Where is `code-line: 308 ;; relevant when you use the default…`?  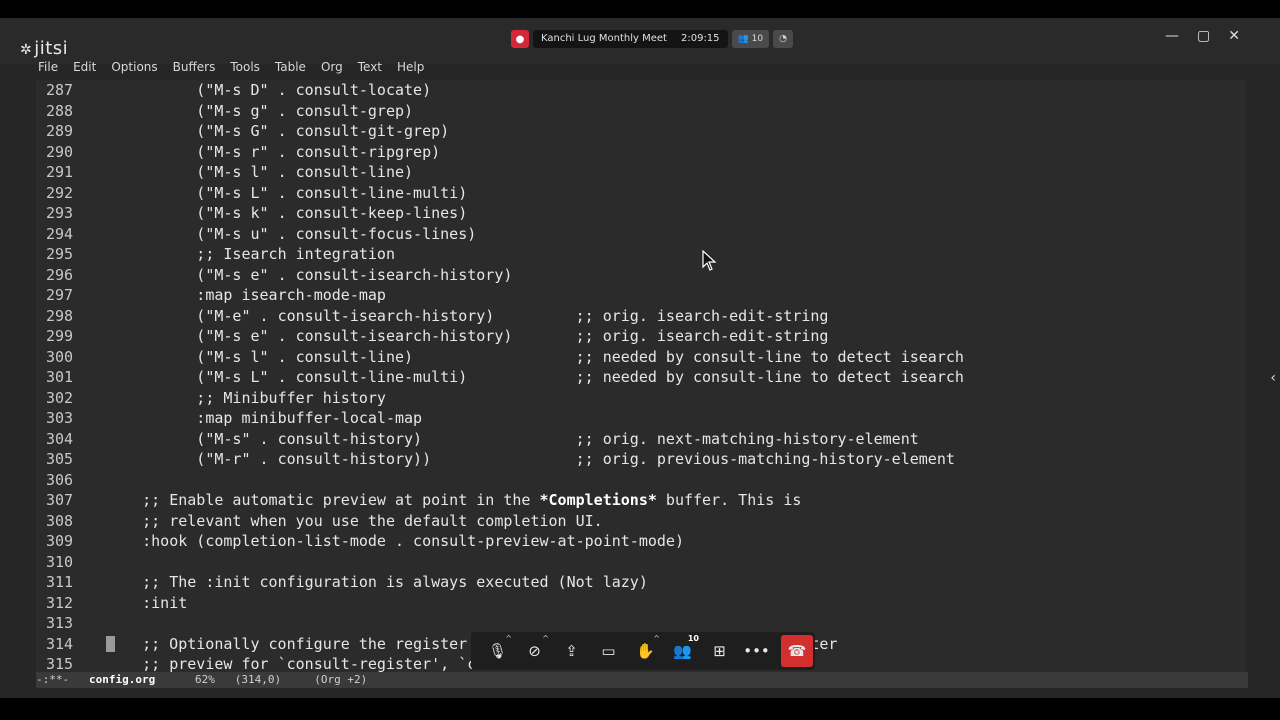
code-line: 308 ;; relevant when you use the default… is located at coordinates (505, 521).